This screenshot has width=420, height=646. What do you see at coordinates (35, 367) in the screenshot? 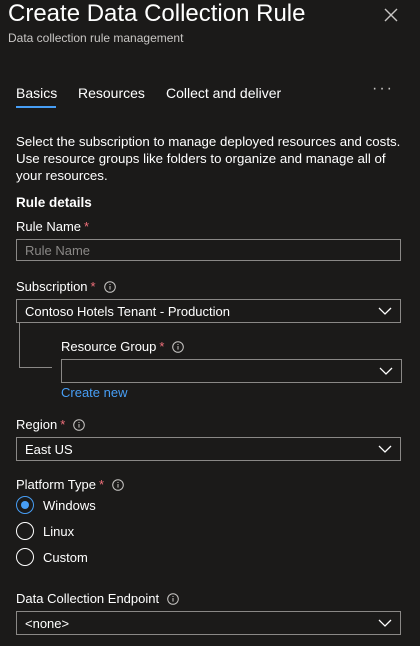
I see `tree-connector-horizontal` at bounding box center [35, 367].